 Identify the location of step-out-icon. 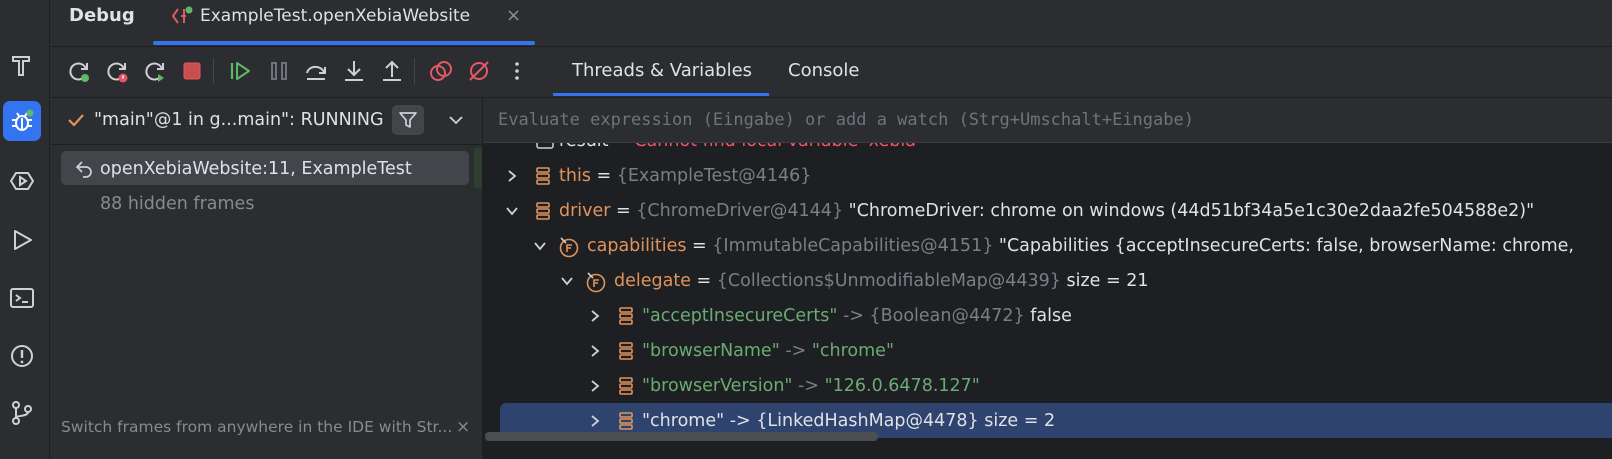
(392, 71).